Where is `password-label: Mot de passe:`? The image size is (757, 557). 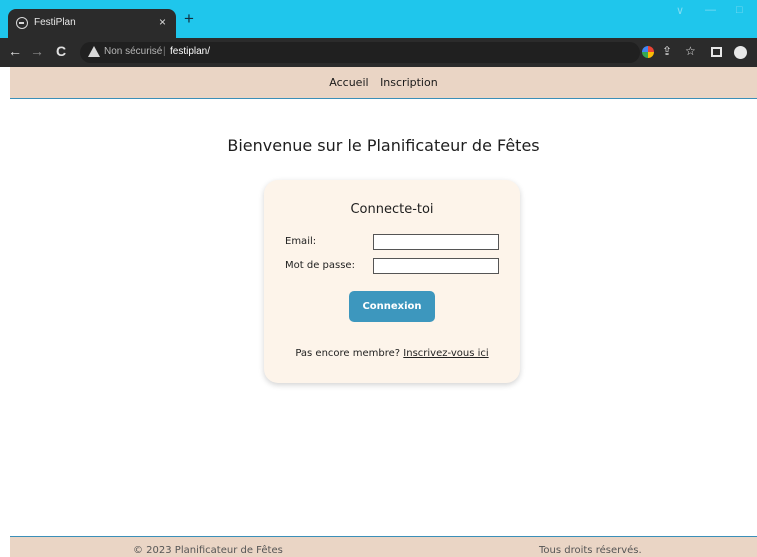 password-label: Mot de passe: is located at coordinates (320, 265).